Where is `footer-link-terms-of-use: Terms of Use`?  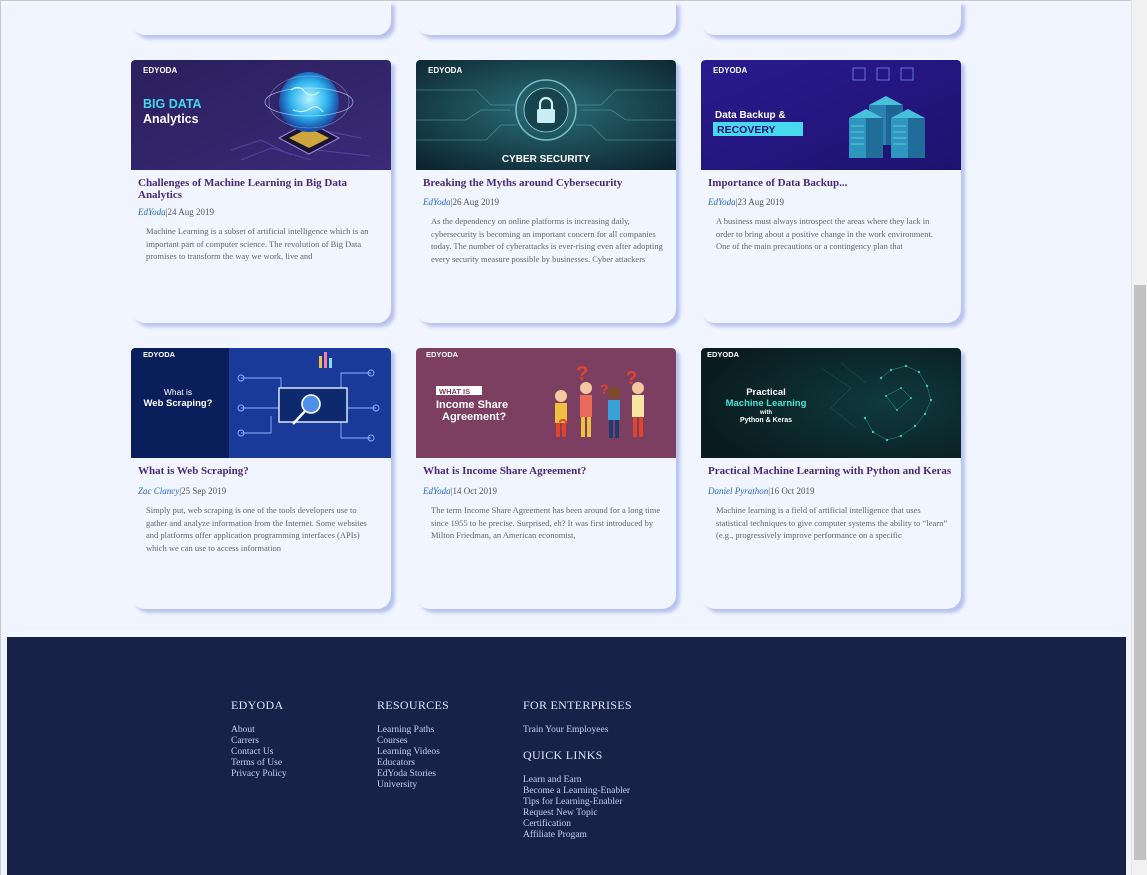
footer-link-terms-of-use: Terms of Use is located at coordinates (259, 763).